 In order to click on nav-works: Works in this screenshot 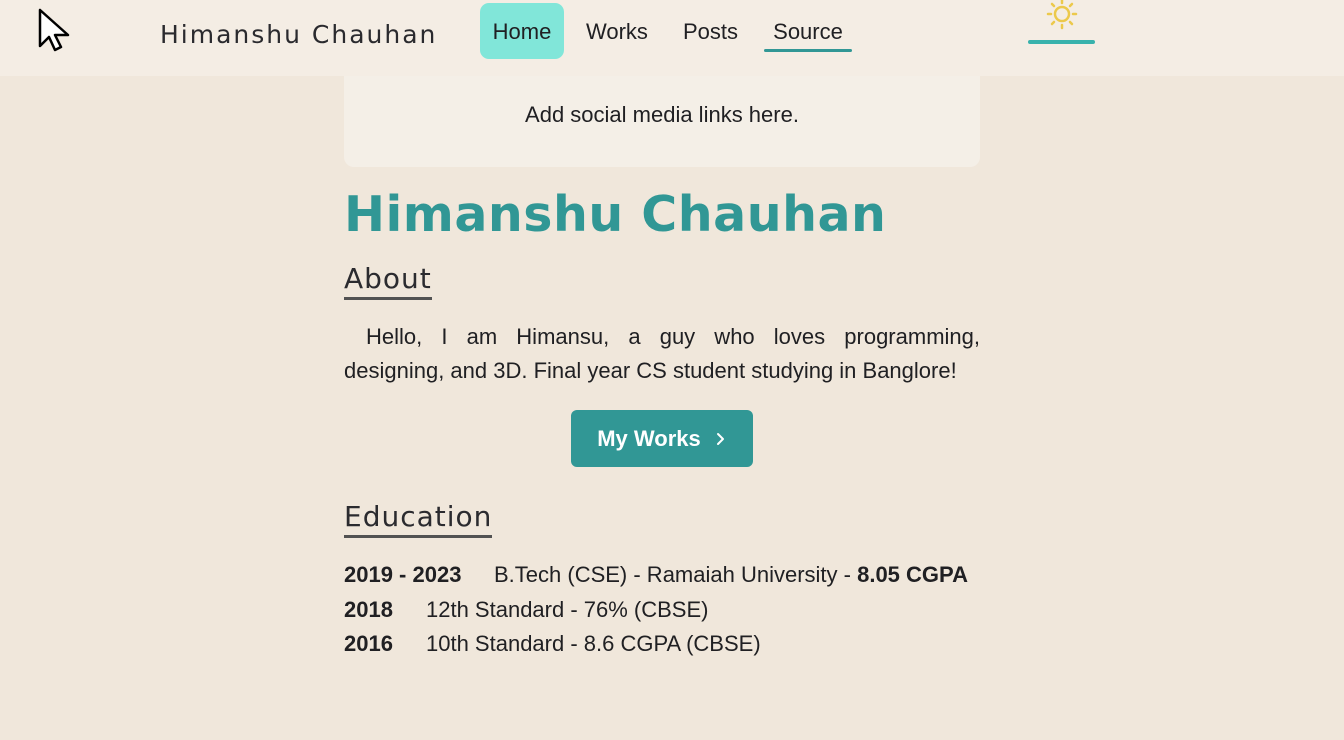, I will do `click(617, 31)`.